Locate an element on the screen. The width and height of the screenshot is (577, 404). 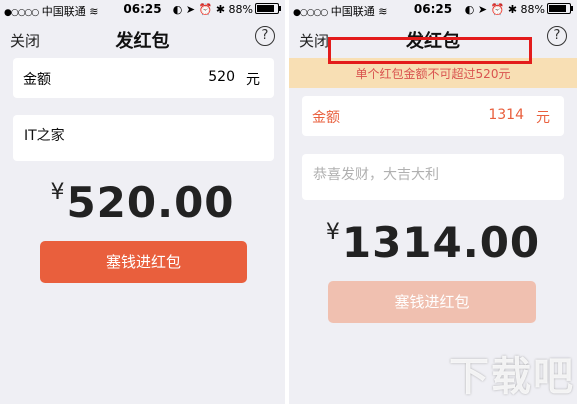
amount-value: 1314 is located at coordinates (506, 115).